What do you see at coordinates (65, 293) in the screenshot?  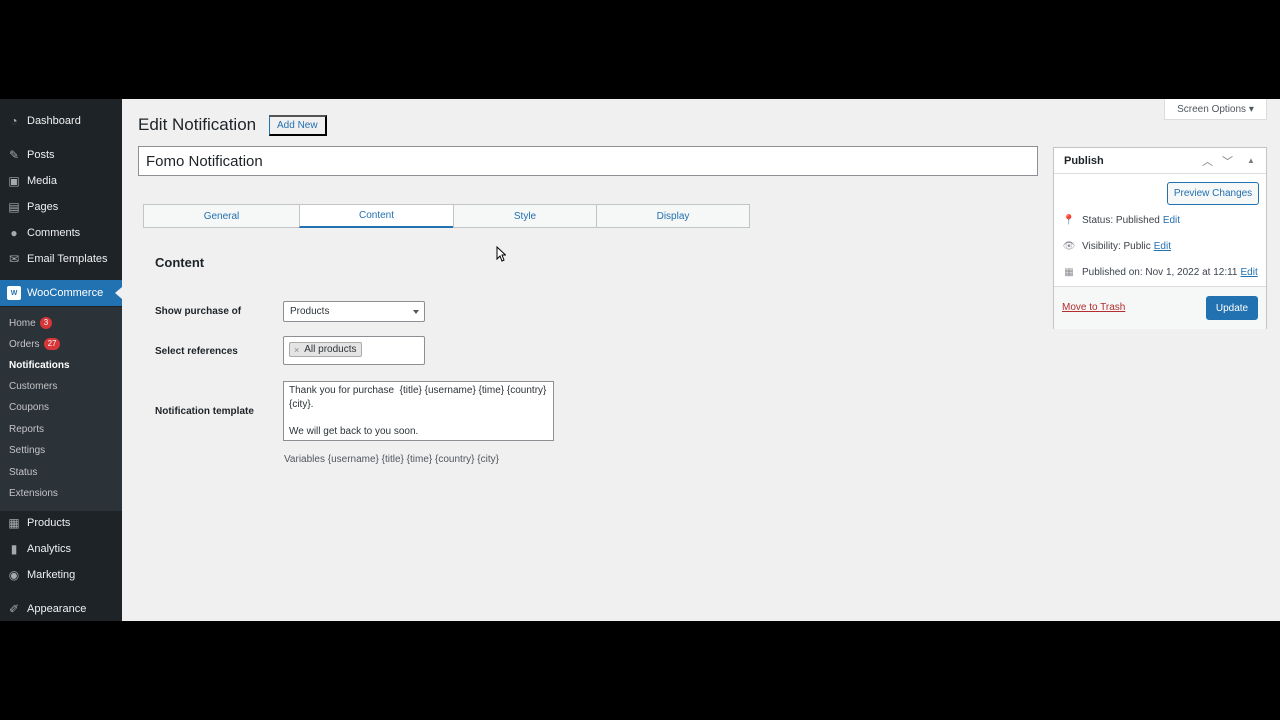 I see `sidebar-item-label: WooCommerce` at bounding box center [65, 293].